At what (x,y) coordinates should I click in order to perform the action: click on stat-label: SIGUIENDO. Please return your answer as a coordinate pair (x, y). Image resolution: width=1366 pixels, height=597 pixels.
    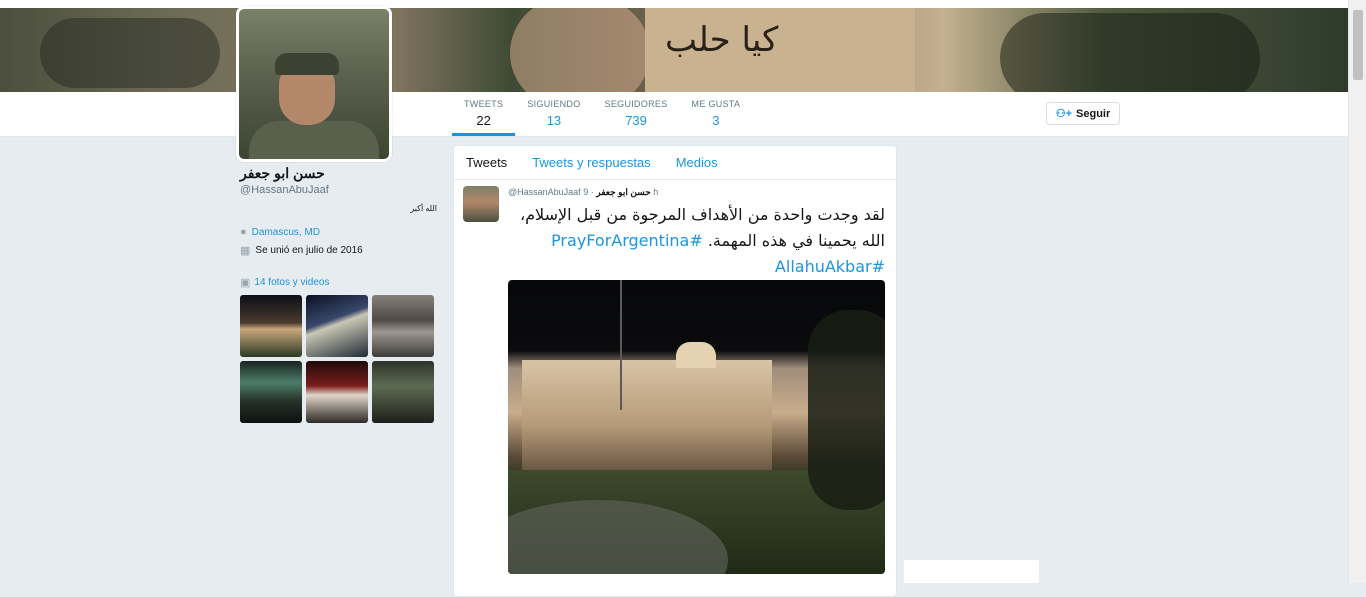
    Looking at the image, I should click on (554, 104).